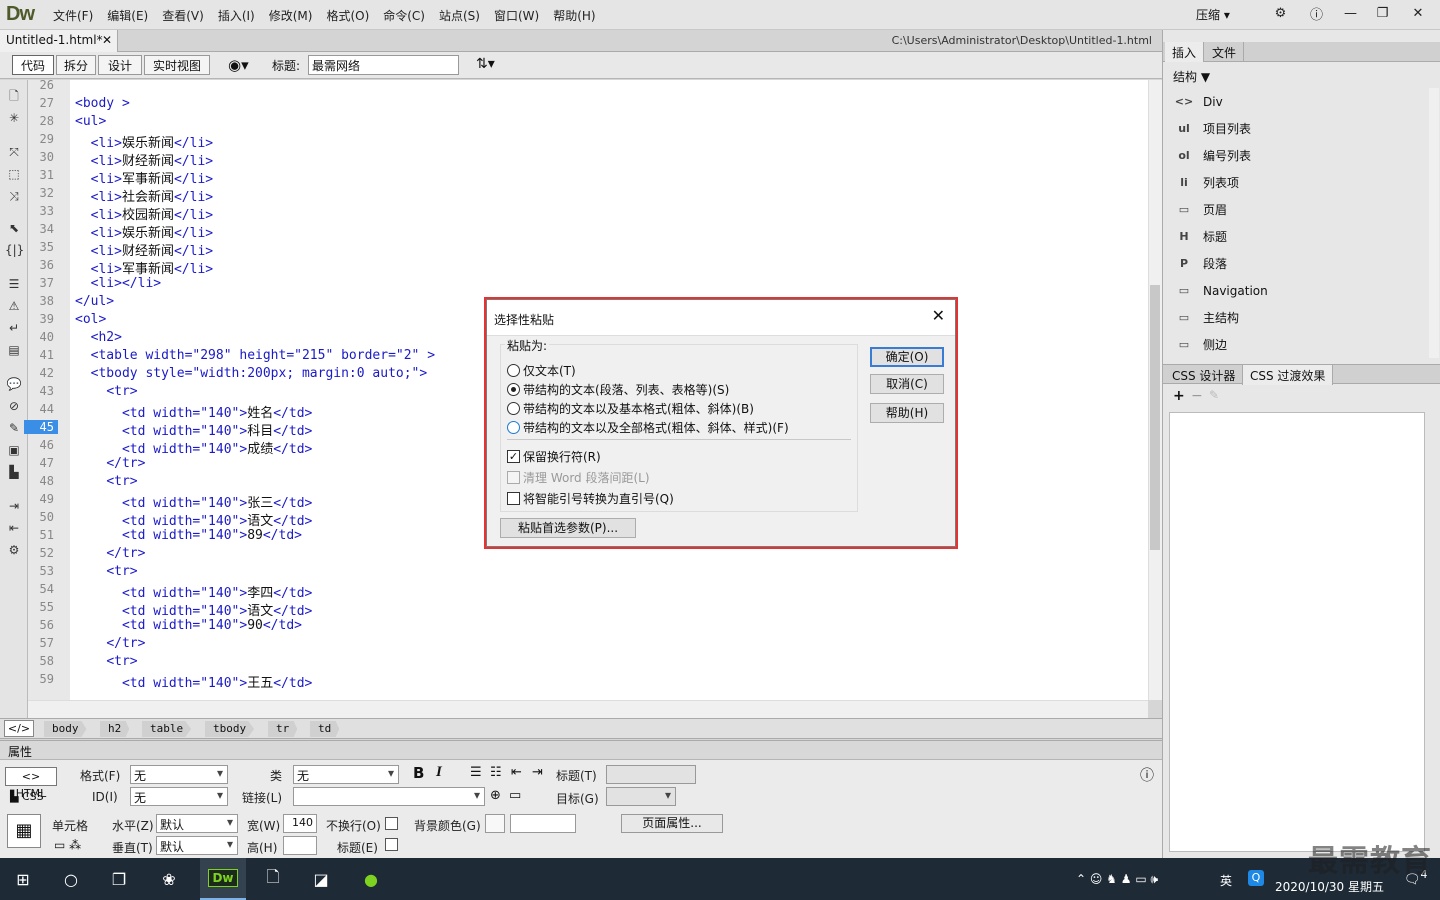 The width and height of the screenshot is (1440, 900). Describe the element at coordinates (14, 328) in the screenshot. I see `word-wrap-icon: ↵` at that location.